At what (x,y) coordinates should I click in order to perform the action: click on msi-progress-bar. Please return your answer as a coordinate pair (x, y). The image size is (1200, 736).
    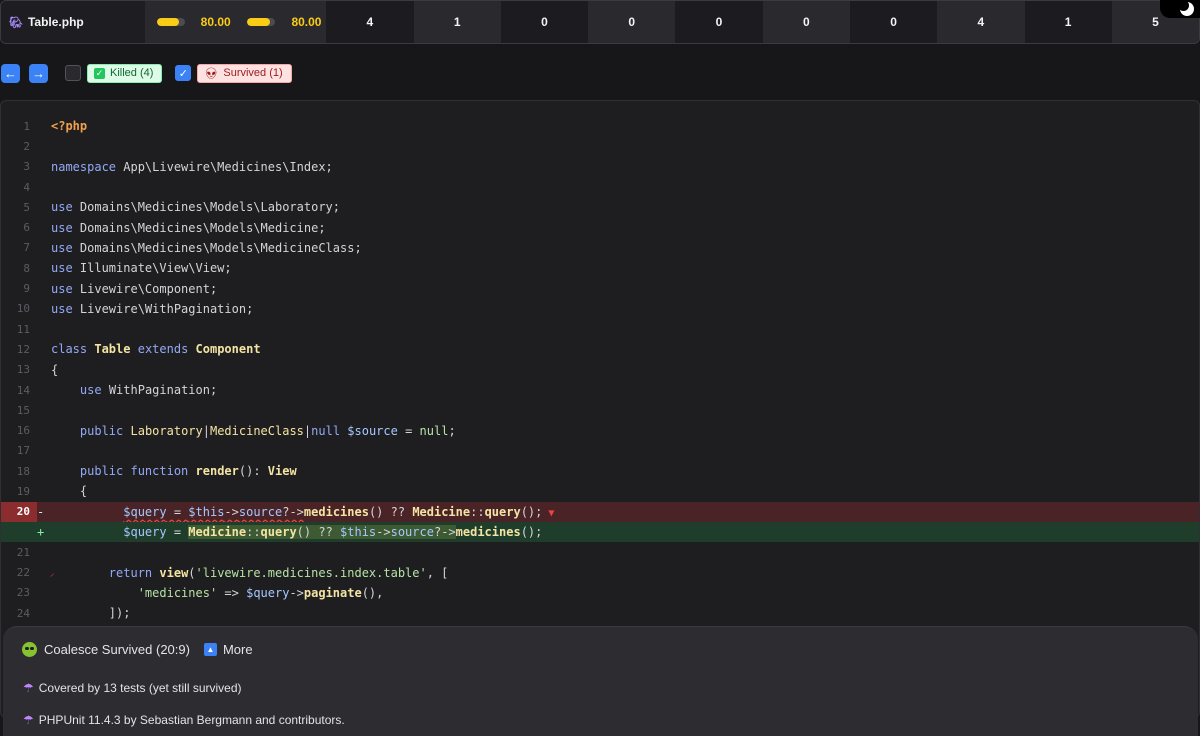
    Looking at the image, I should click on (170, 22).